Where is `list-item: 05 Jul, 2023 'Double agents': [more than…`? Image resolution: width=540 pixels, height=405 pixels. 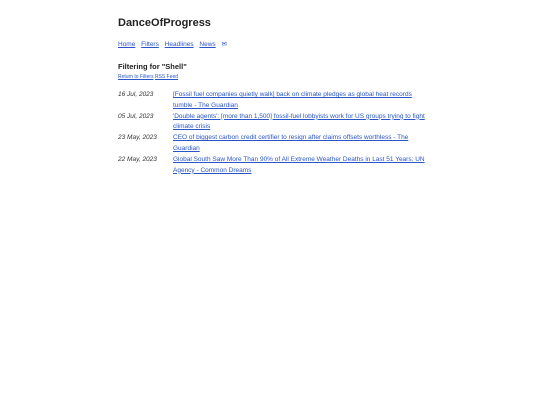 list-item: 05 Jul, 2023 'Double agents': [more than… is located at coordinates (273, 122).